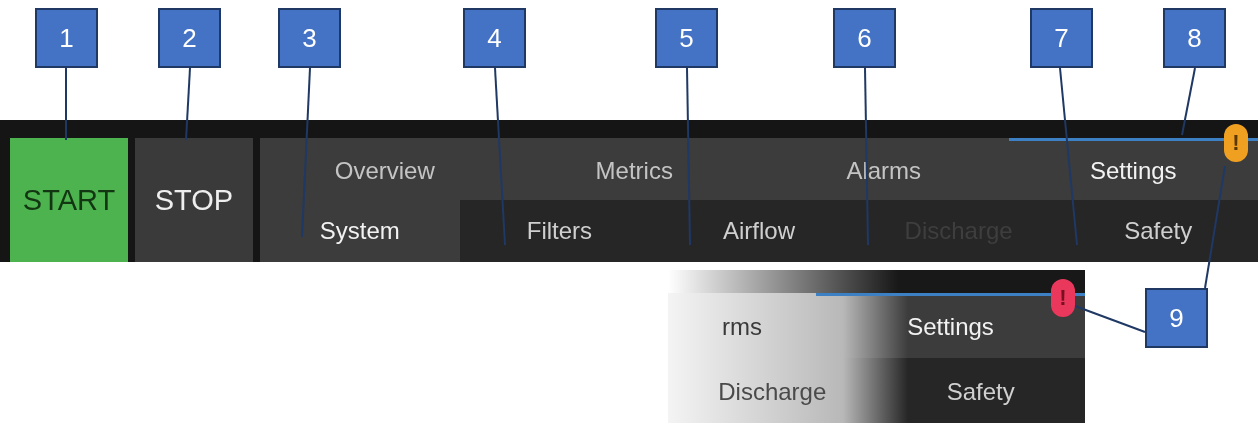 This screenshot has height=423, width=1258. What do you see at coordinates (194, 200) in the screenshot?
I see `stop-button: STOP` at bounding box center [194, 200].